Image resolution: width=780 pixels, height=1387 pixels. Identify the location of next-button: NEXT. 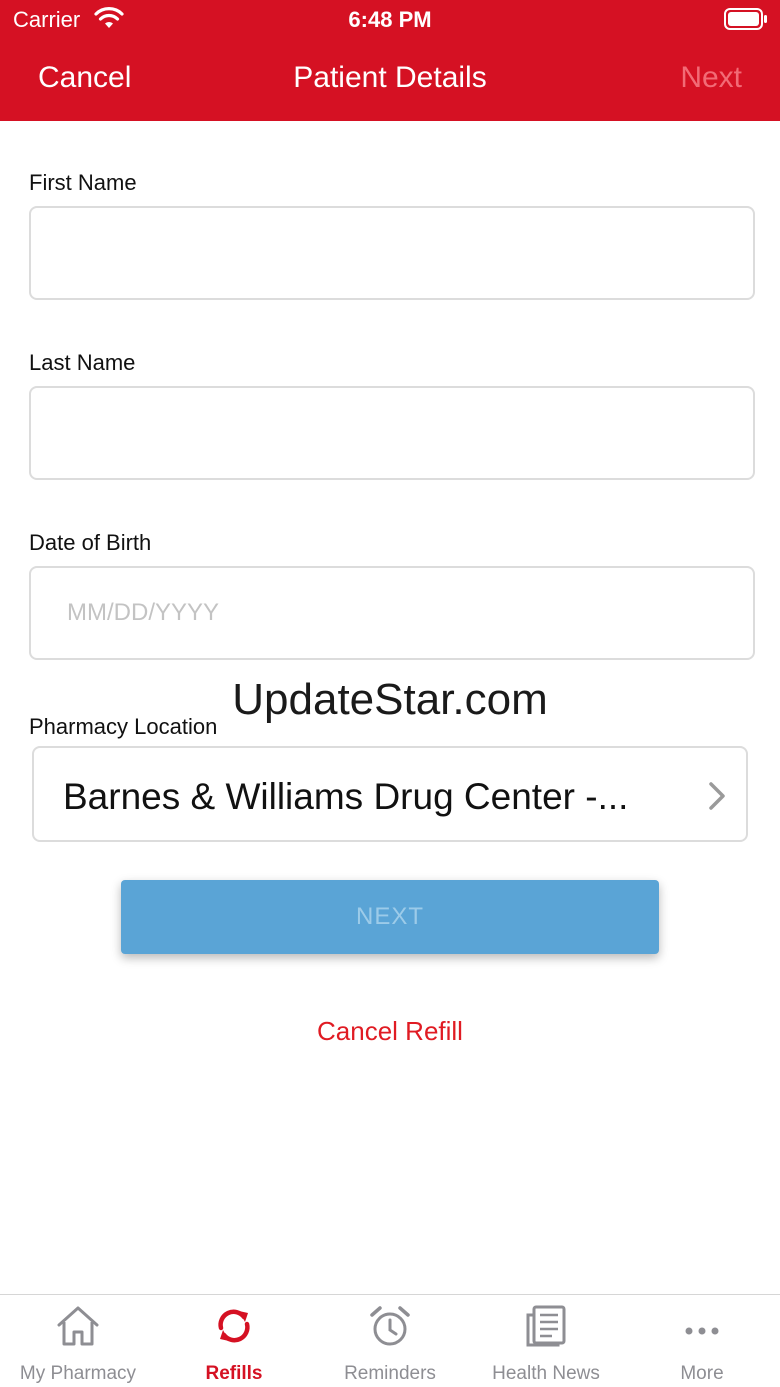
(390, 917).